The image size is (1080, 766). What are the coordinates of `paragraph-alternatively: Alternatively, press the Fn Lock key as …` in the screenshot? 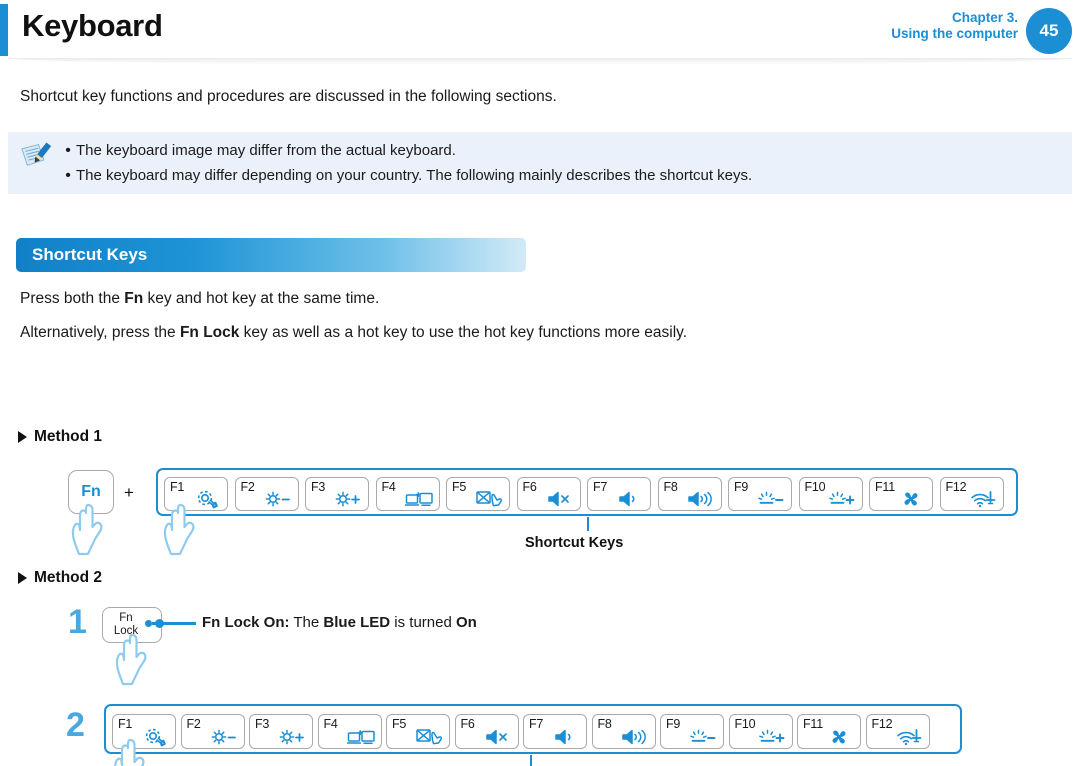 It's located at (353, 333).